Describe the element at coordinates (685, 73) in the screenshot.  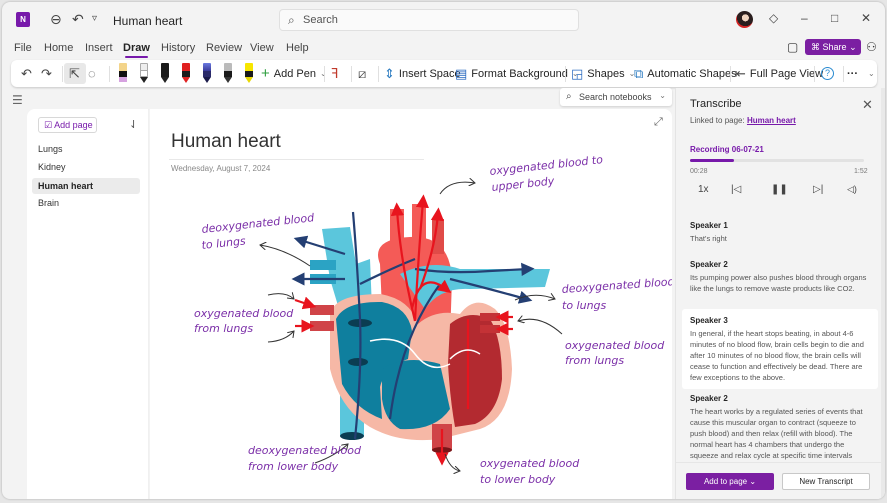
I see `automatic-shapes-button: ⧉ Automatic Shapes` at that location.